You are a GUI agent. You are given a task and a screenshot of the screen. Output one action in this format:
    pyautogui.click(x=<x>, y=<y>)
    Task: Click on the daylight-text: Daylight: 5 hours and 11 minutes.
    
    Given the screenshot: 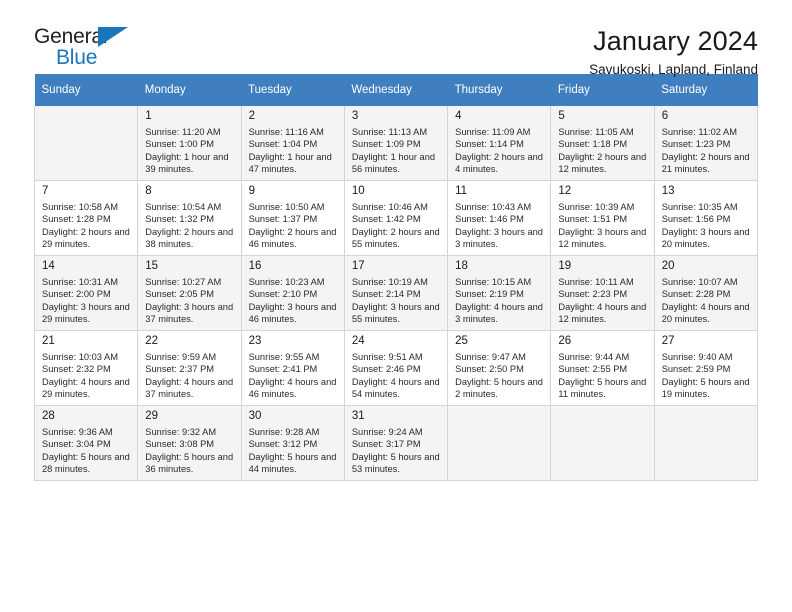 What is the action you would take?
    pyautogui.click(x=602, y=387)
    